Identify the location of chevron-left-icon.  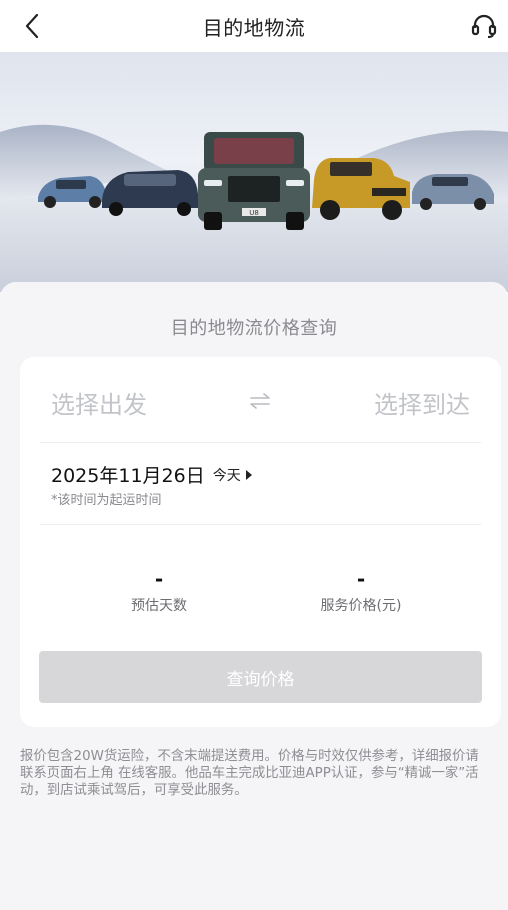
(32, 26).